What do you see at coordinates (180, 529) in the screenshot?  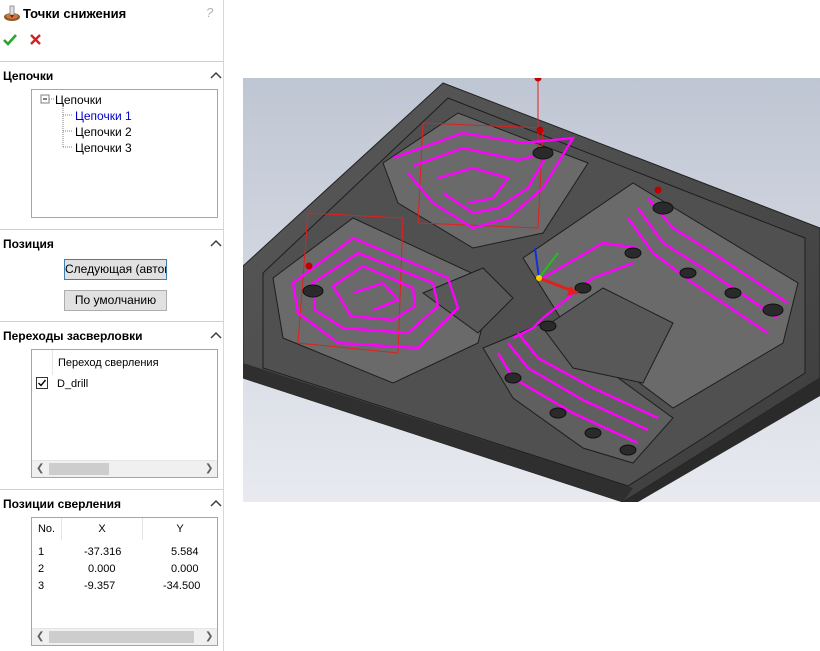 I see `column-header-y: Y` at bounding box center [180, 529].